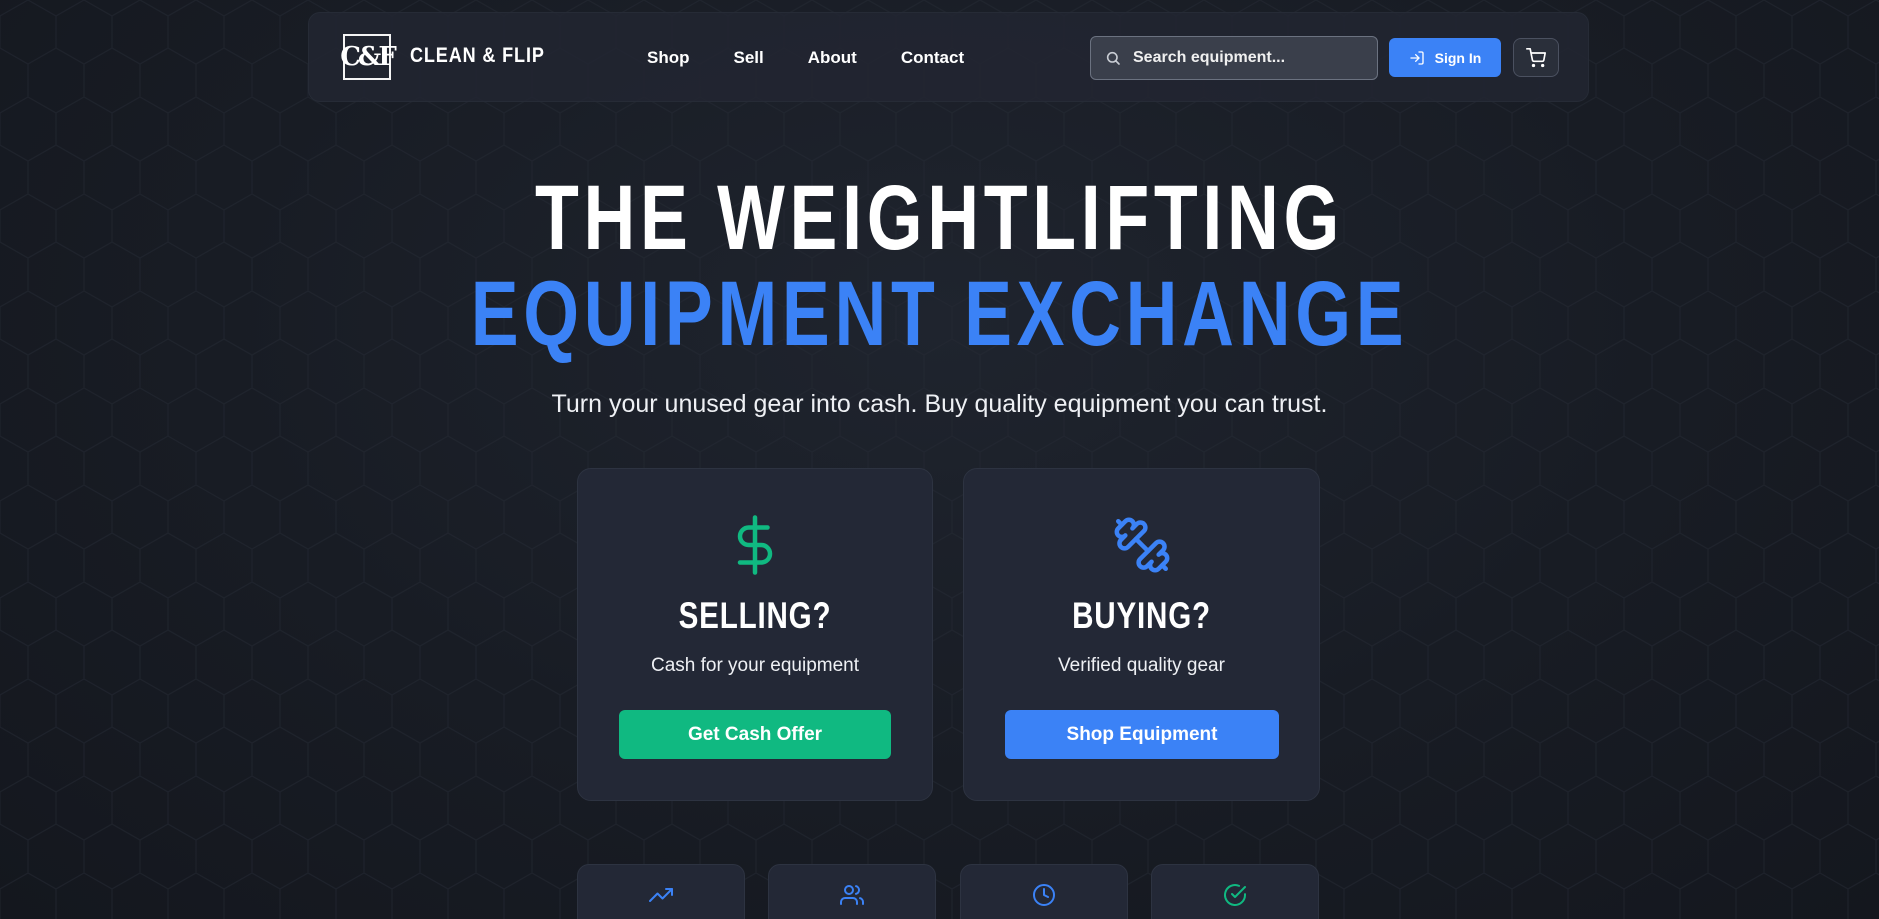 The image size is (1879, 919). What do you see at coordinates (1235, 895) in the screenshot?
I see `check-circle-icon` at bounding box center [1235, 895].